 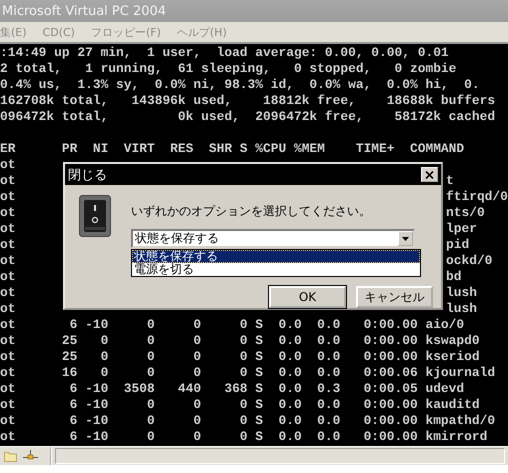 I want to click on close-button, so click(x=429, y=174).